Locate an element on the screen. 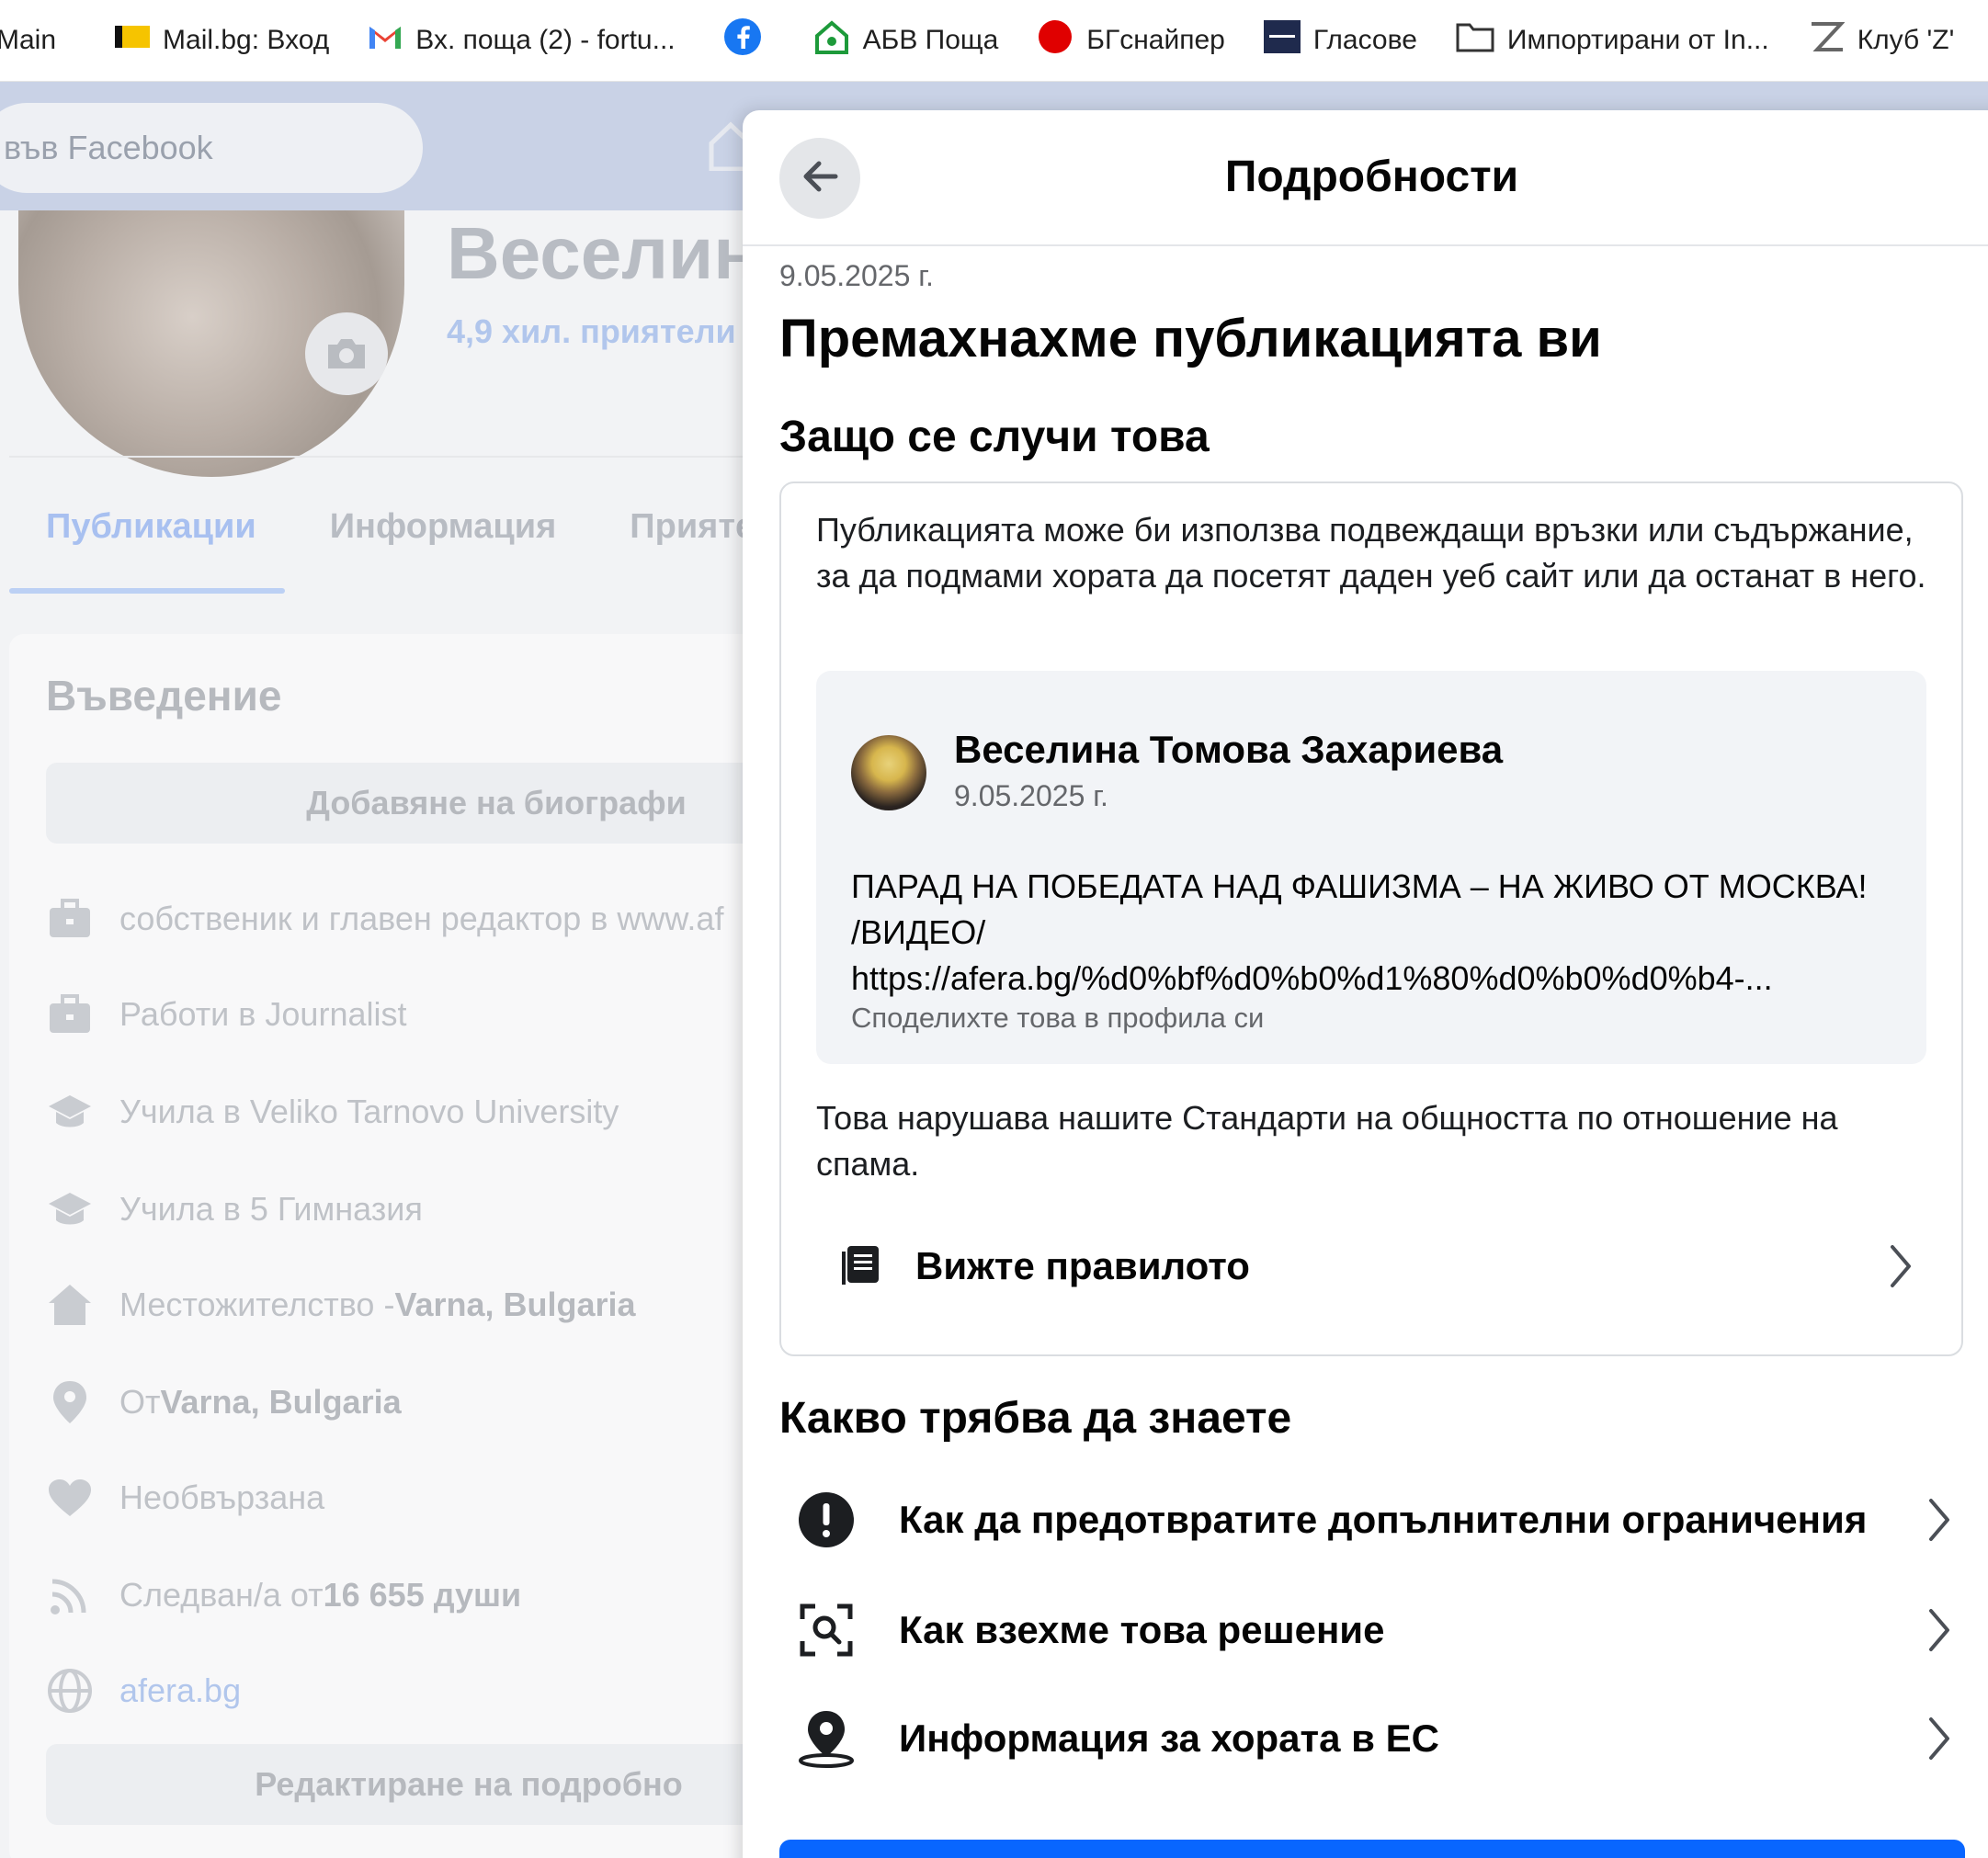 The height and width of the screenshot is (1858, 1988). bookmark-facebook is located at coordinates (749, 40).